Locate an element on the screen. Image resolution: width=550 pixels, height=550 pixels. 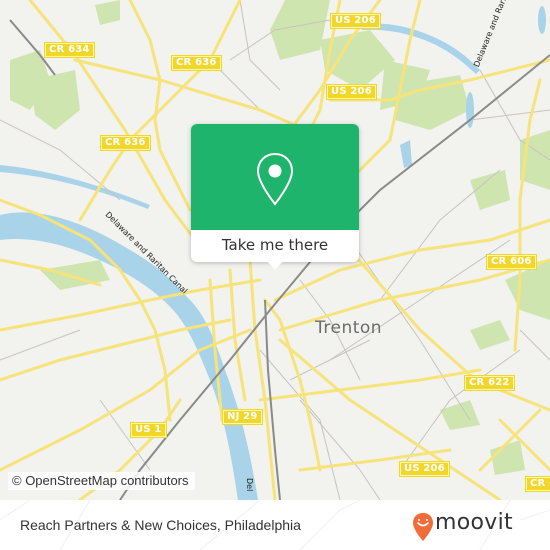
road-shield-cr-634: CR 634 is located at coordinates (69, 50).